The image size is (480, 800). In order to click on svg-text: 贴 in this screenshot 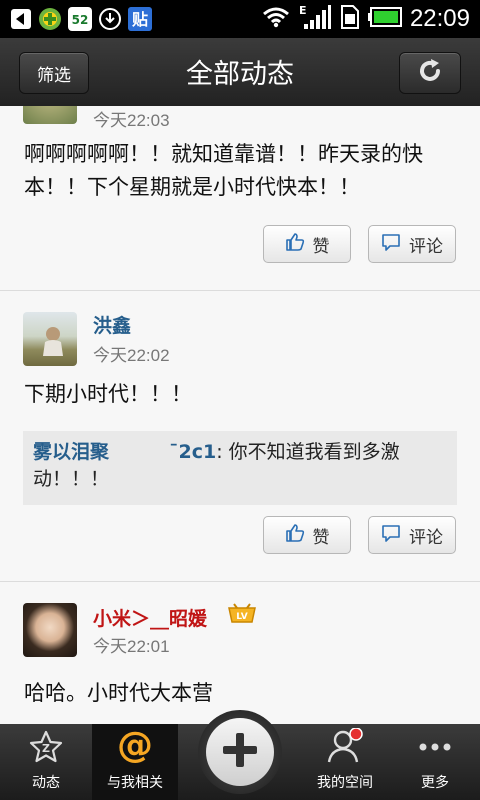, I will do `click(140, 19)`.